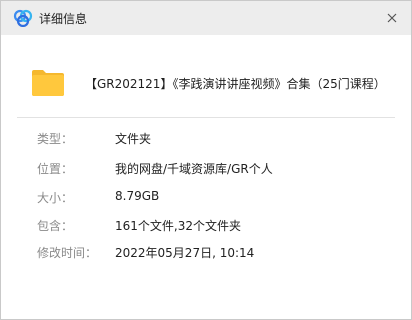 This screenshot has width=412, height=320. Describe the element at coordinates (133, 139) in the screenshot. I see `property-value: 文件夹` at that location.